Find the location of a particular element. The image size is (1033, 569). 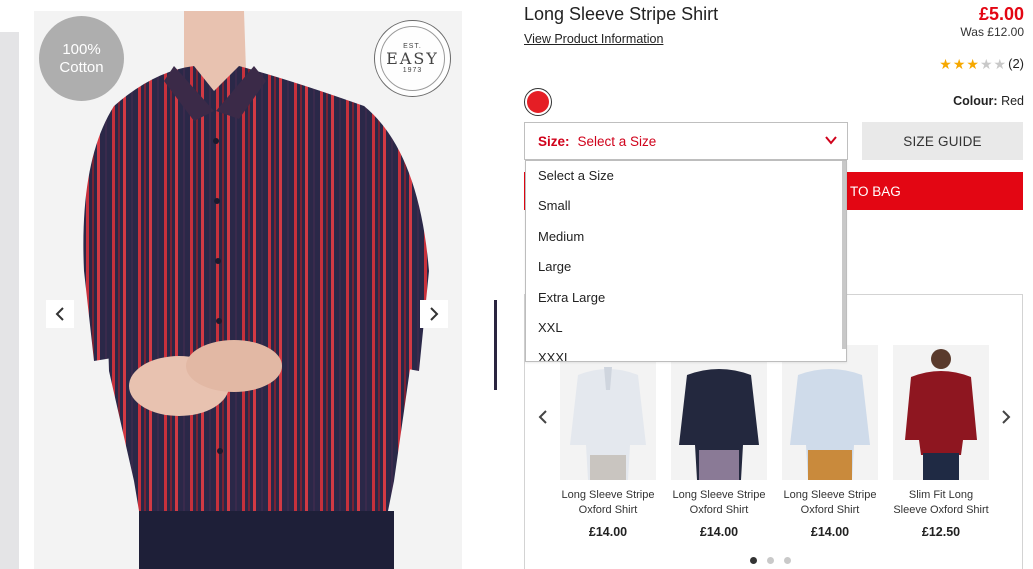

size-option: Small is located at coordinates (686, 206).